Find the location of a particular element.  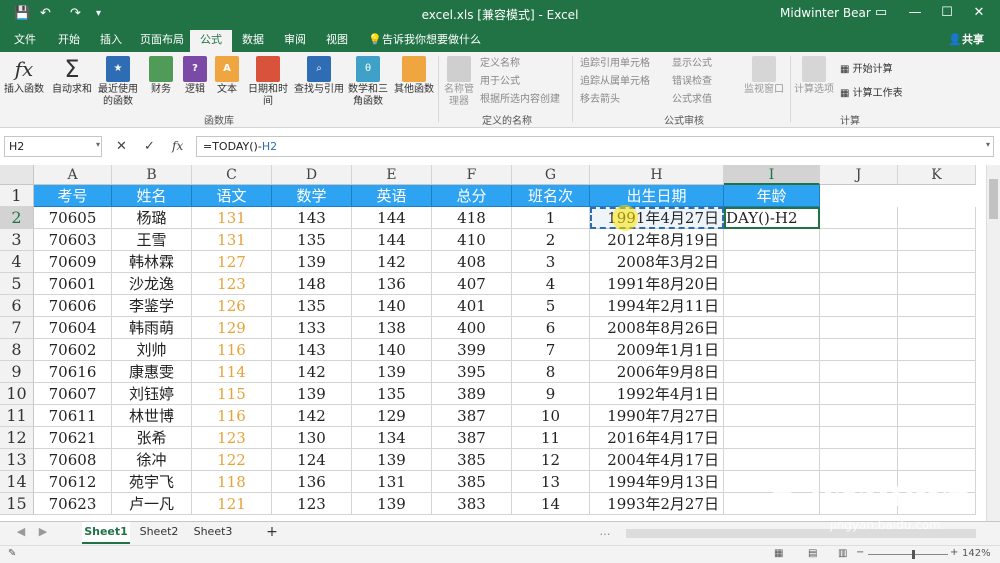

table-cell: 70621 is located at coordinates (73, 438).